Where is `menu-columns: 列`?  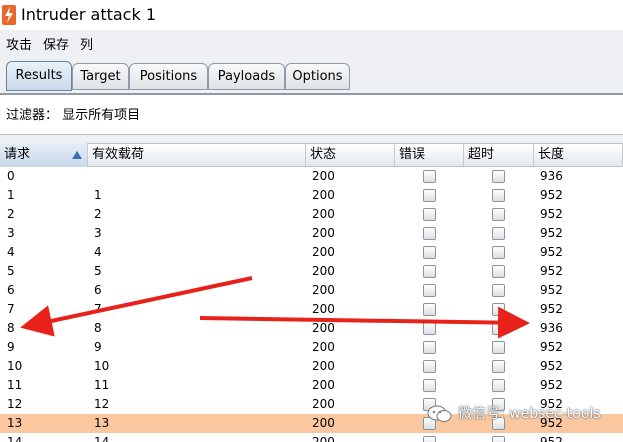
menu-columns: 列 is located at coordinates (86, 46).